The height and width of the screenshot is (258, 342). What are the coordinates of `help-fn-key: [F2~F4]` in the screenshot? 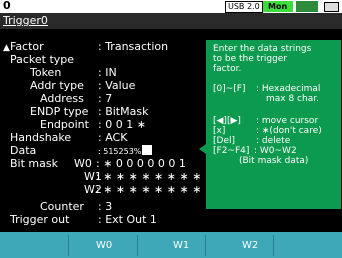 It's located at (231, 151).